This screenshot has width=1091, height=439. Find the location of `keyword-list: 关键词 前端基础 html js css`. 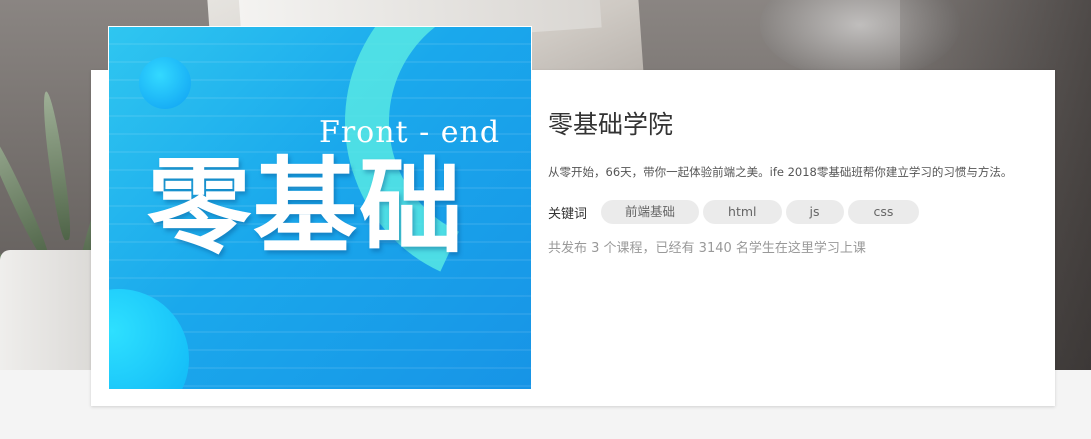

keyword-list: 关键词 前端基础 html js css is located at coordinates (735, 212).